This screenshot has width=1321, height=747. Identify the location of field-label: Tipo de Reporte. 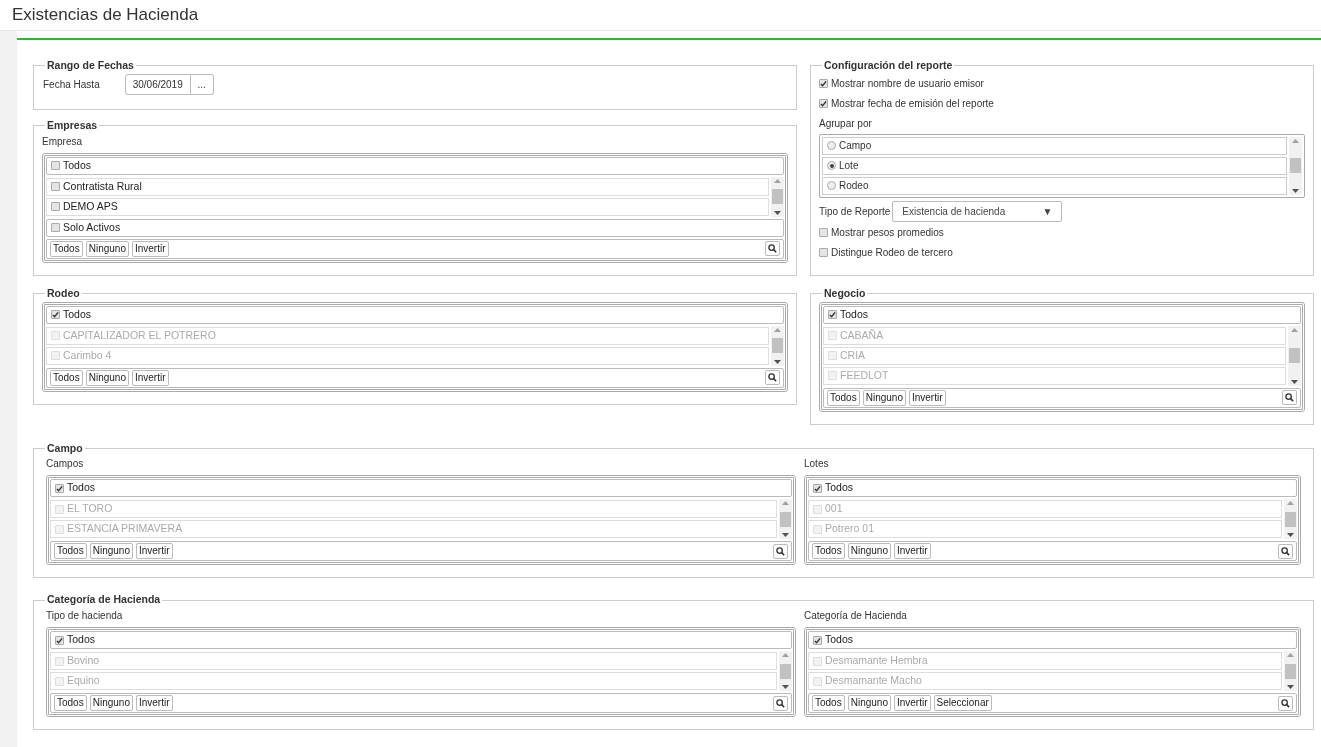
(855, 212).